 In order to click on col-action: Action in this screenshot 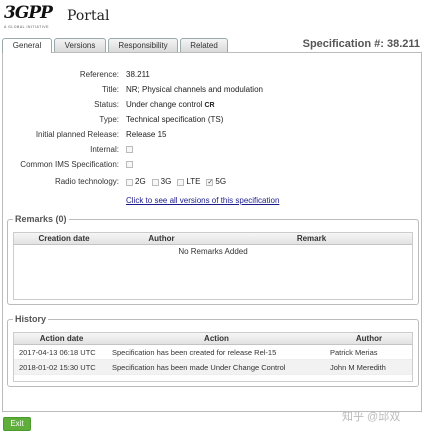, I will do `click(216, 339)`.